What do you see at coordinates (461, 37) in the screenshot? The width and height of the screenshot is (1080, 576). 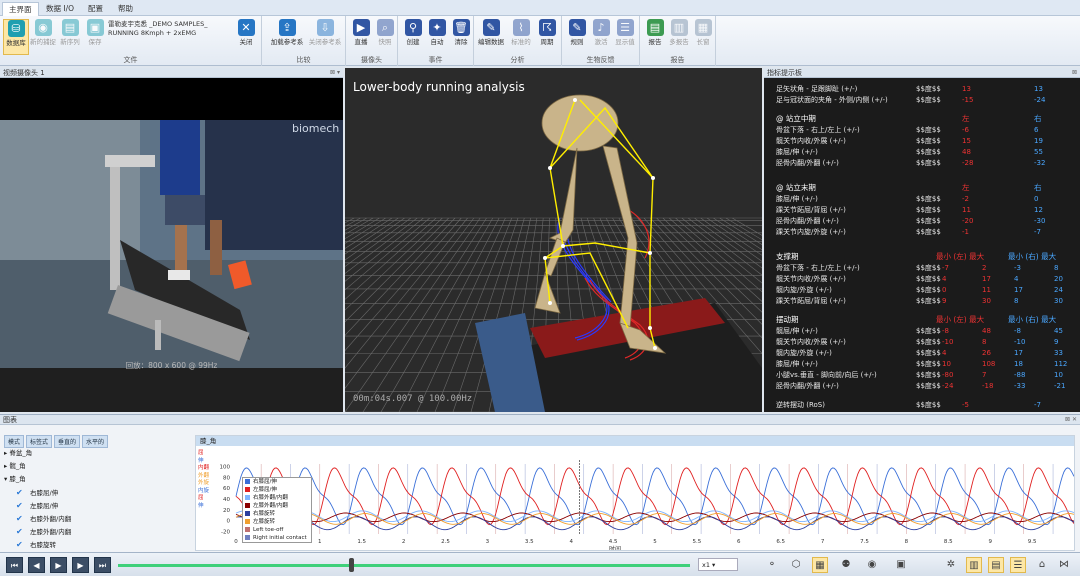 I see `clear-events-button: 🗑 清除` at bounding box center [461, 37].